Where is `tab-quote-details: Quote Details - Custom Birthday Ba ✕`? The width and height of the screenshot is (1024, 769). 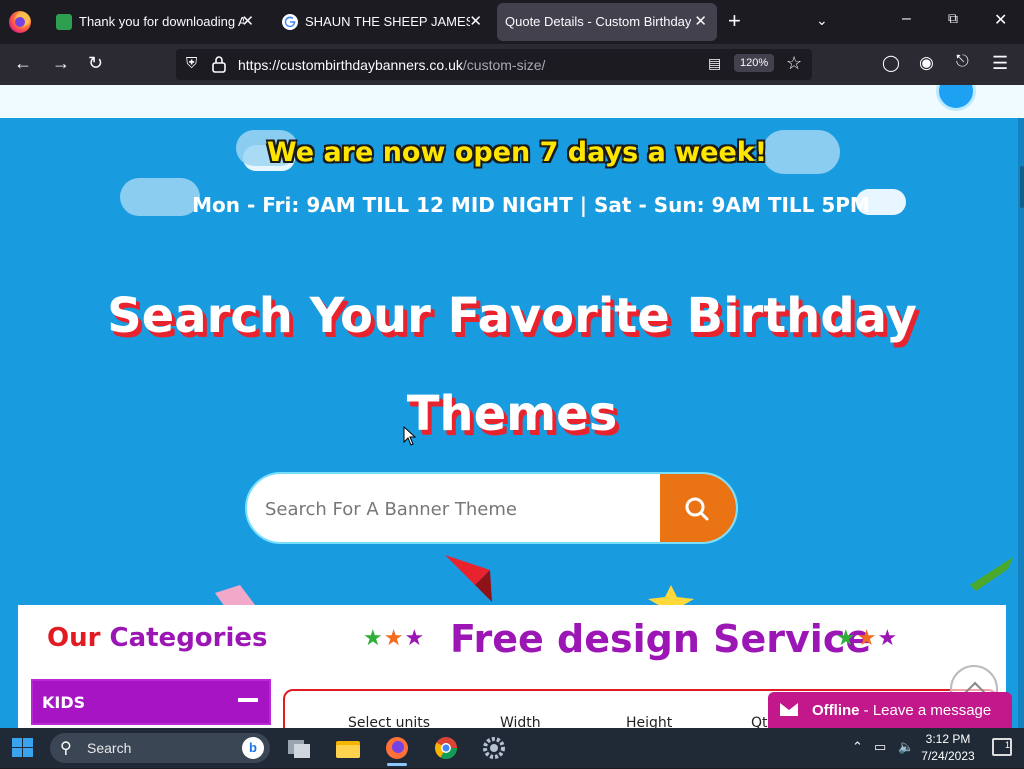 tab-quote-details: Quote Details - Custom Birthday Ba ✕ is located at coordinates (607, 22).